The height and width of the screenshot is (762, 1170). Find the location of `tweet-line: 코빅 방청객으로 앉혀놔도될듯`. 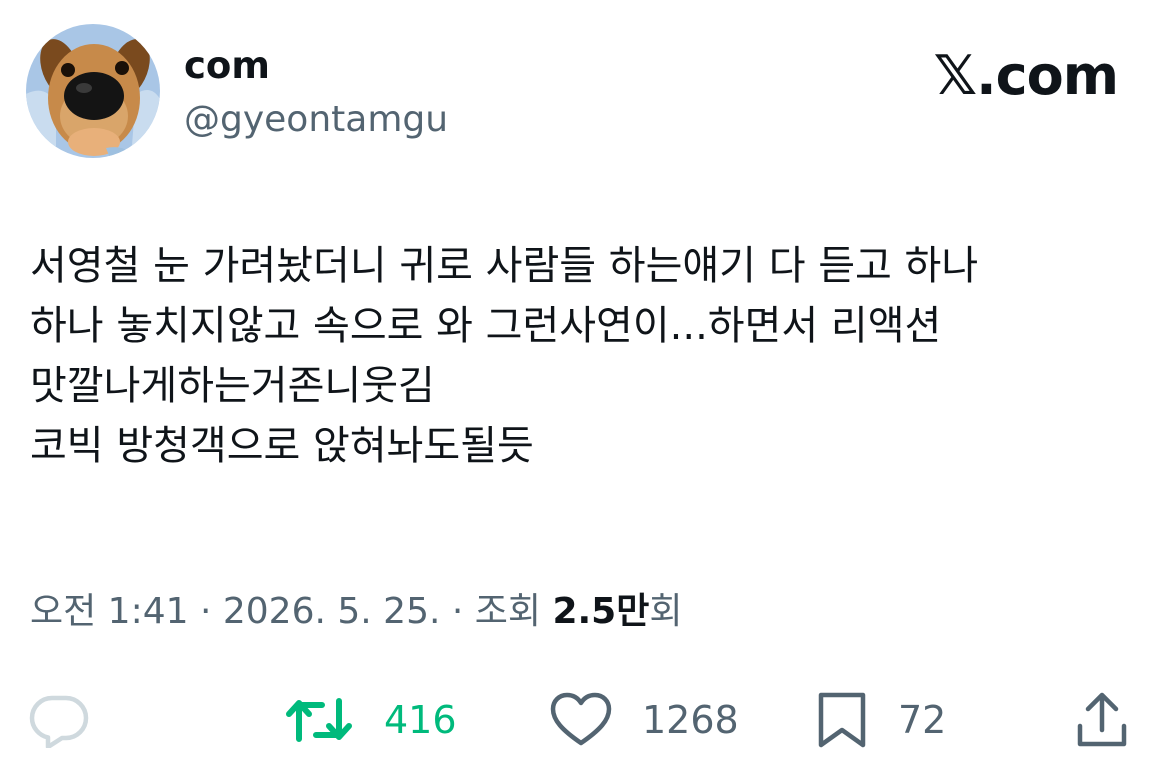

tweet-line: 코빅 방청객으로 앉혀놔도될듯 is located at coordinates (282, 446).